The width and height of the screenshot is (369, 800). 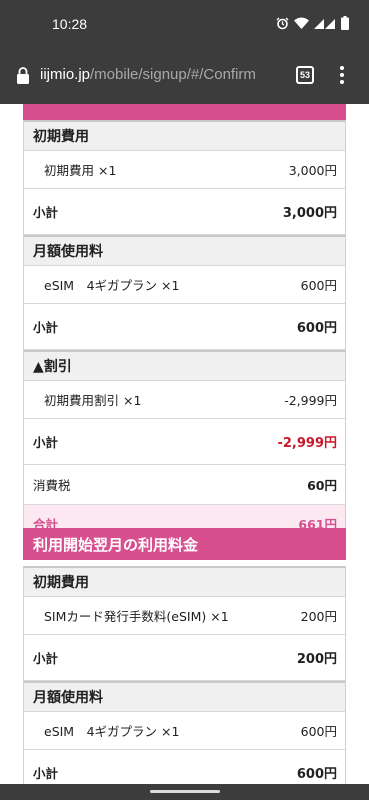 I want to click on status-bar: 10:28, so click(x=184, y=24).